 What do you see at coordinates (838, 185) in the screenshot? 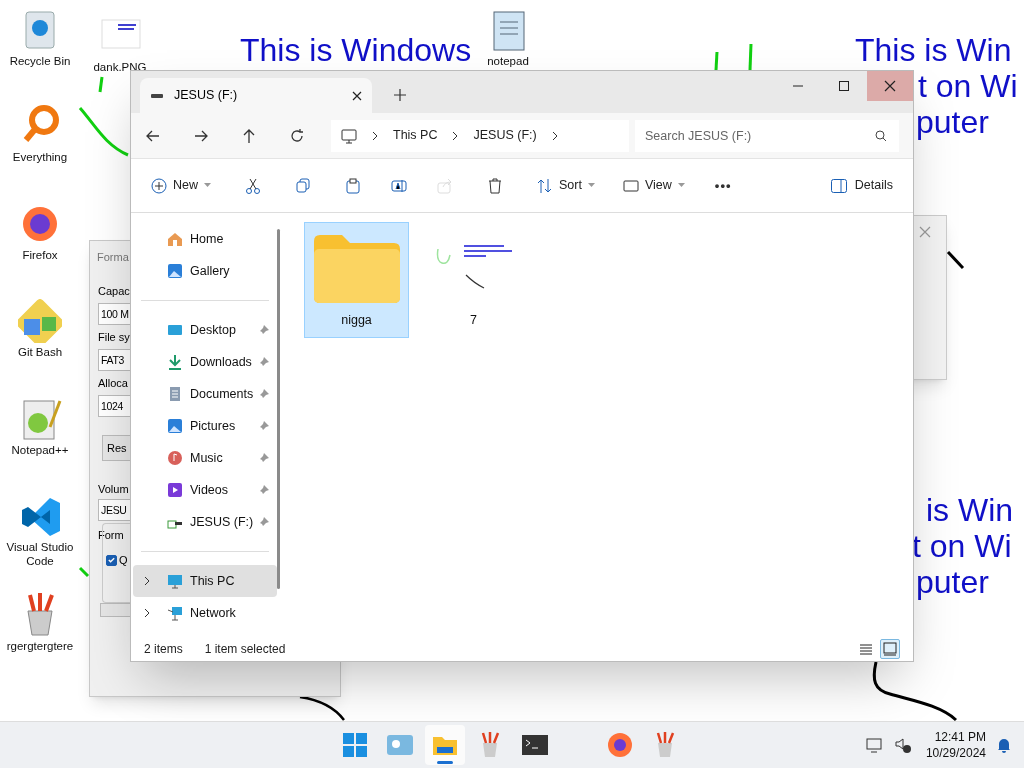
I see `details-pane-icon` at bounding box center [838, 185].